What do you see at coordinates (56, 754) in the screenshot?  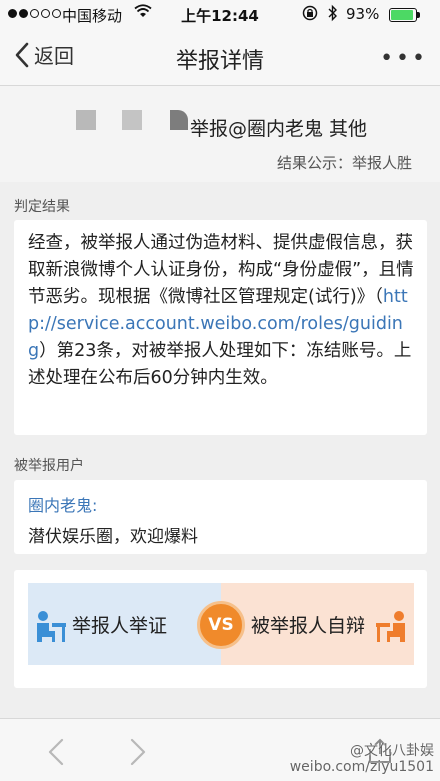 I see `toolbar-back-icon` at bounding box center [56, 754].